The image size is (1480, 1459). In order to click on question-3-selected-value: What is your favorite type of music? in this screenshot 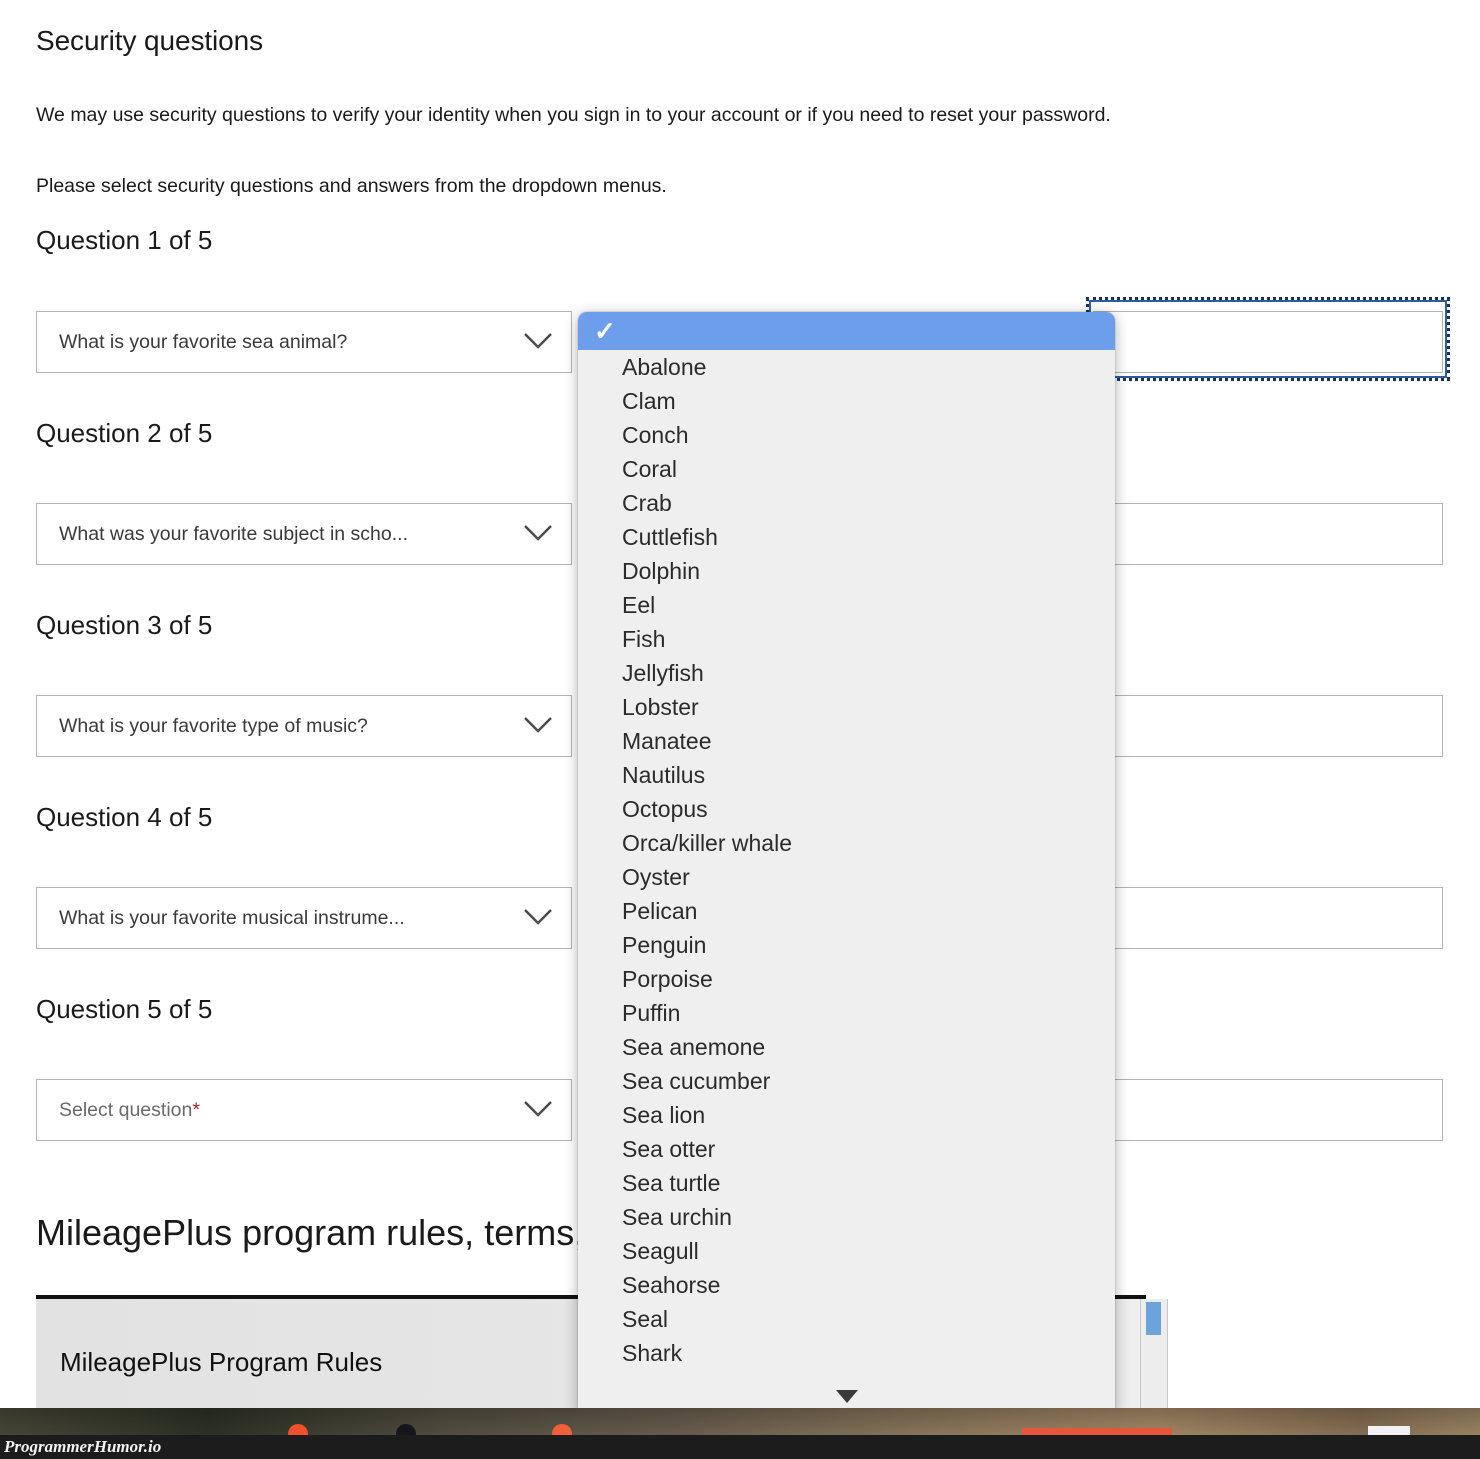, I will do `click(213, 726)`.